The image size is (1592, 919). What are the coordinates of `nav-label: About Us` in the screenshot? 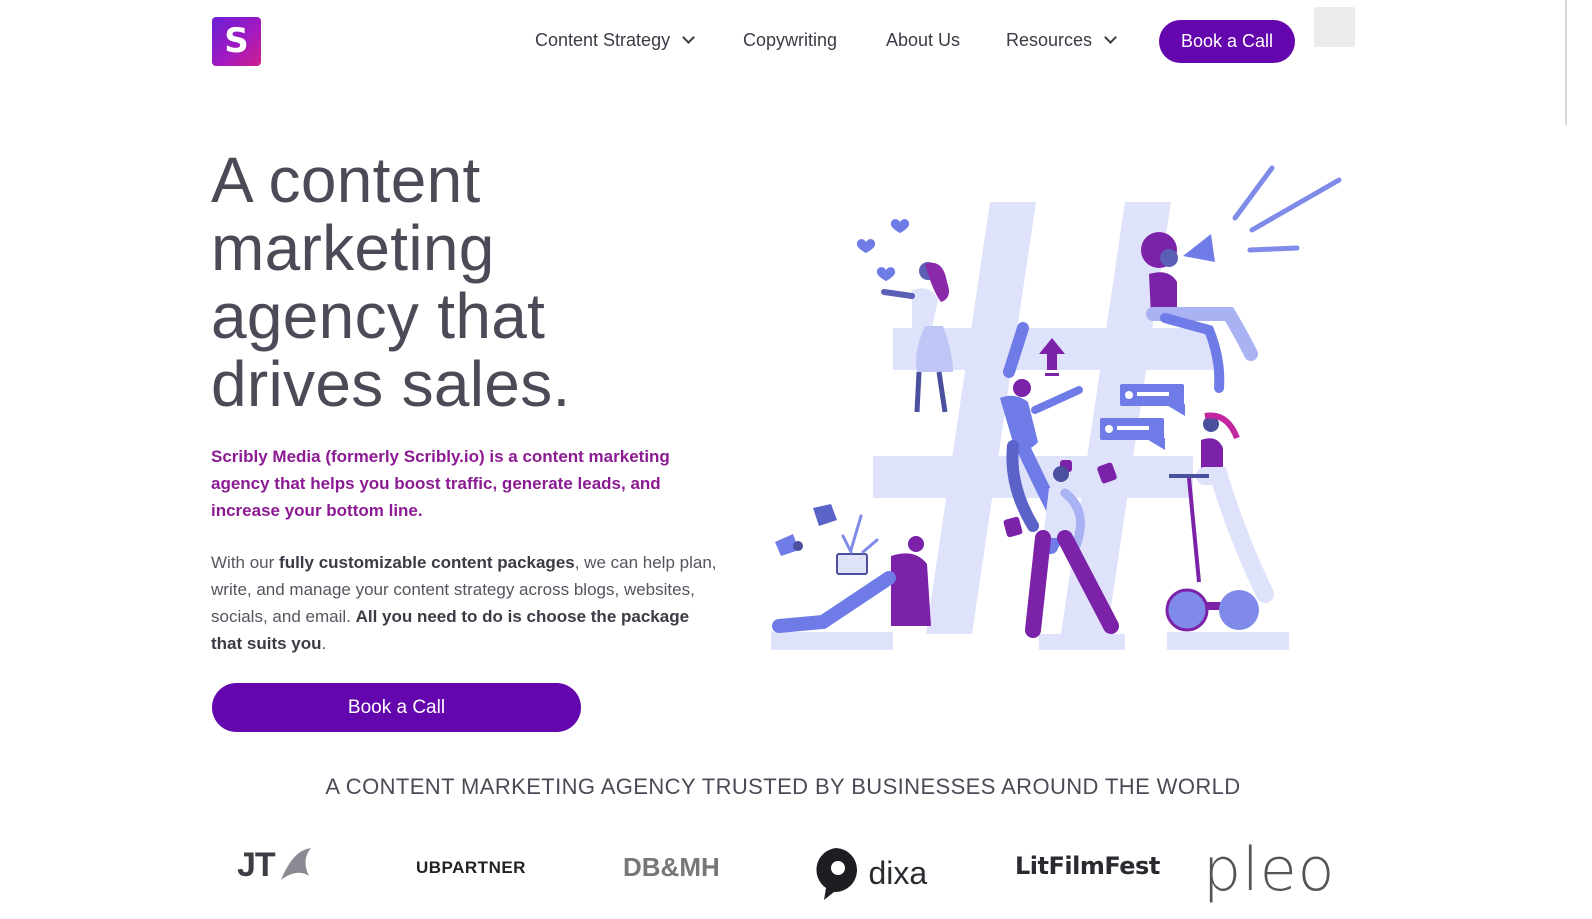 It's located at (923, 40).